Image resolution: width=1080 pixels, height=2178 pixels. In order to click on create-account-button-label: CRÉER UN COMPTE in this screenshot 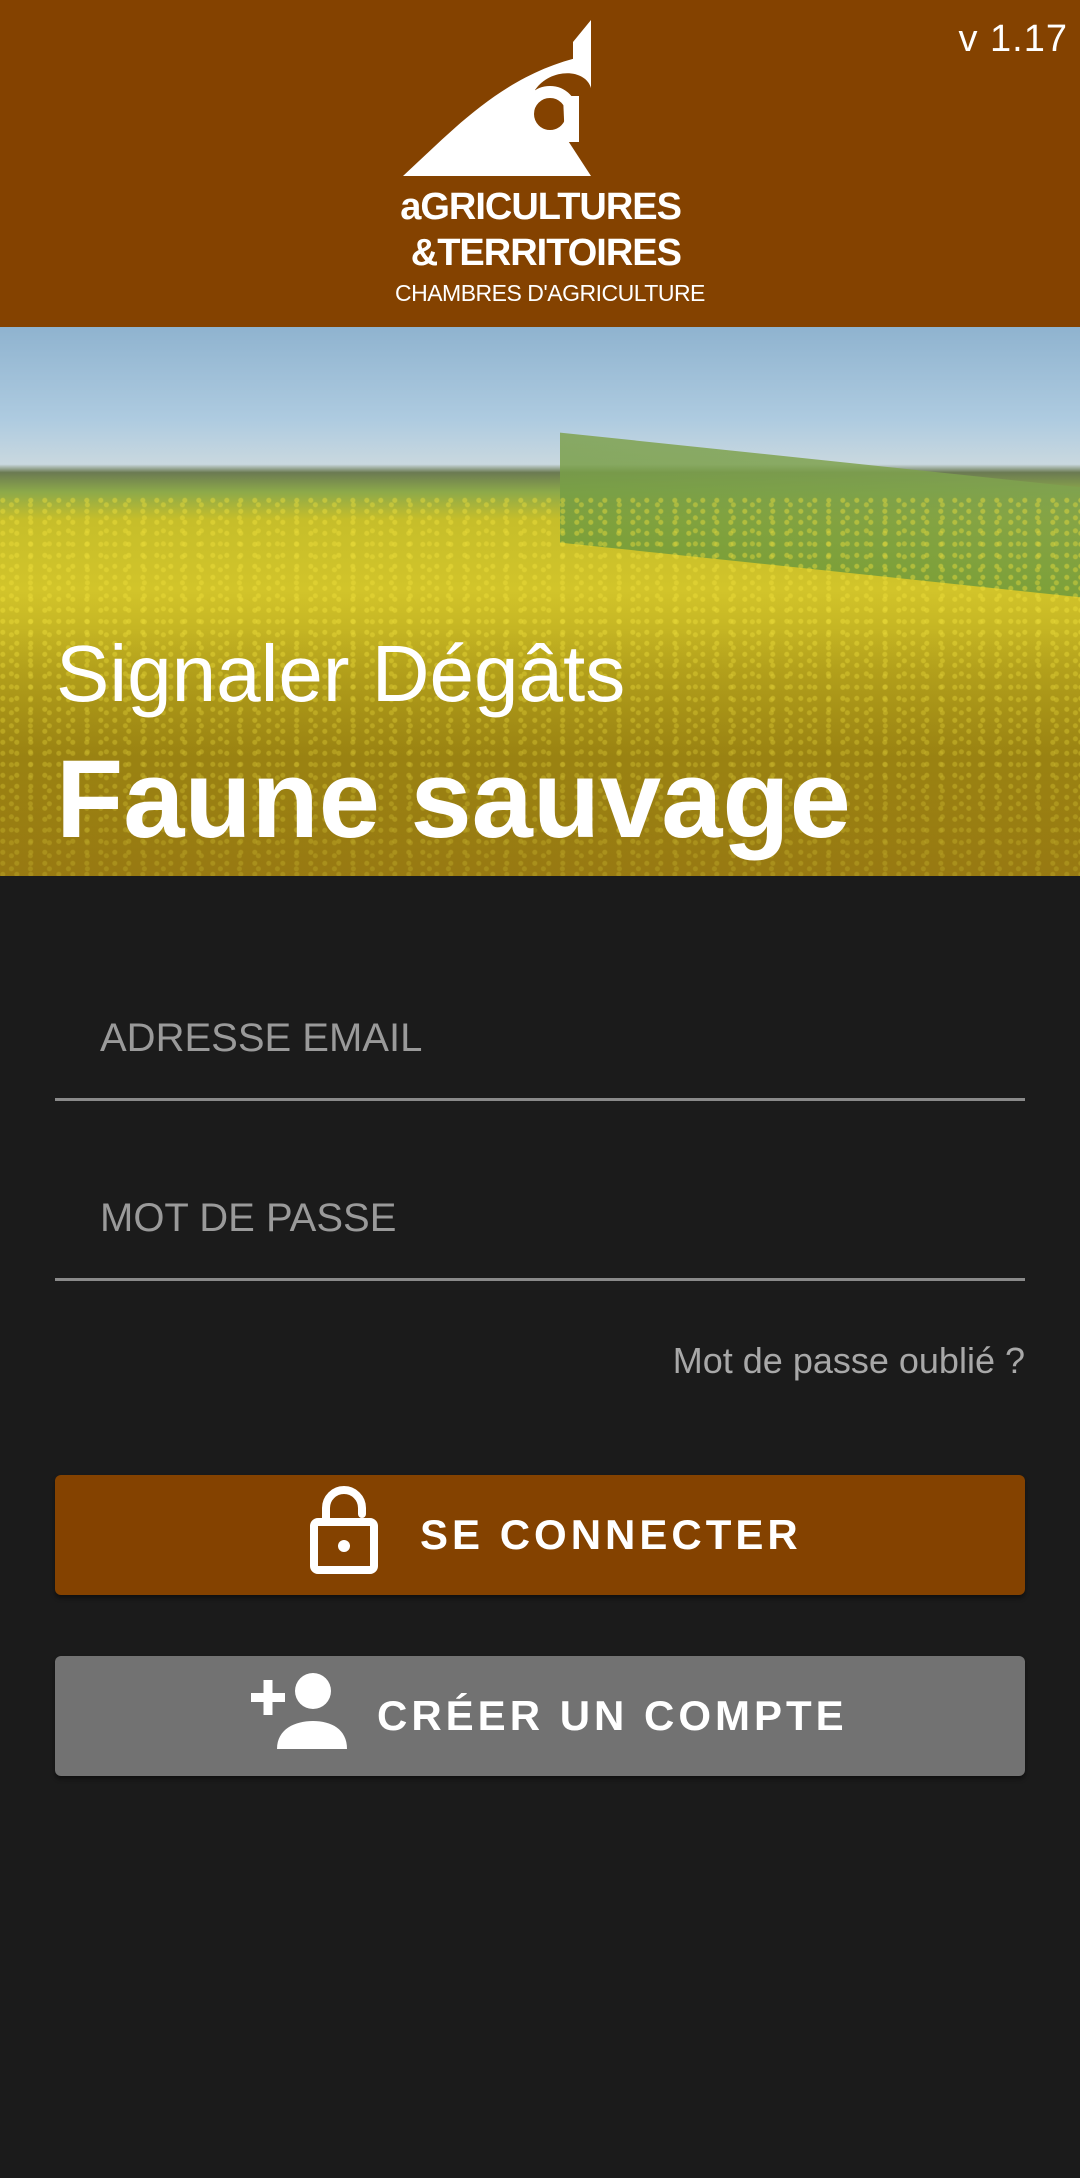, I will do `click(612, 1715)`.